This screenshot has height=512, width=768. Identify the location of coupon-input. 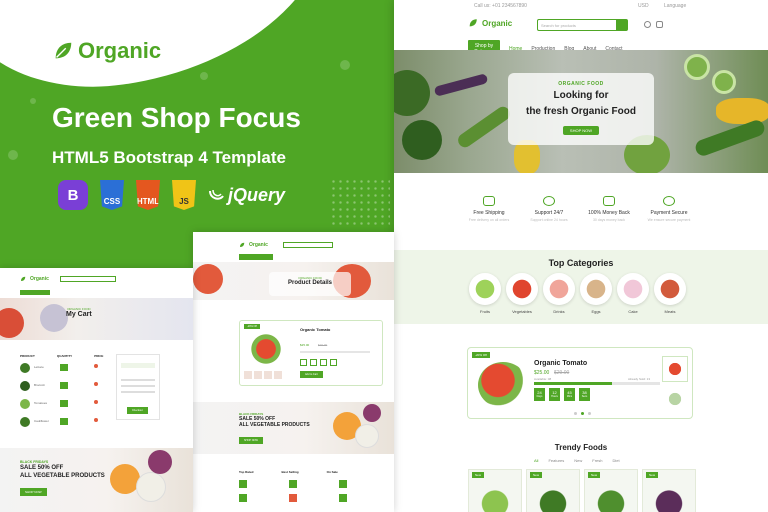
(138, 365).